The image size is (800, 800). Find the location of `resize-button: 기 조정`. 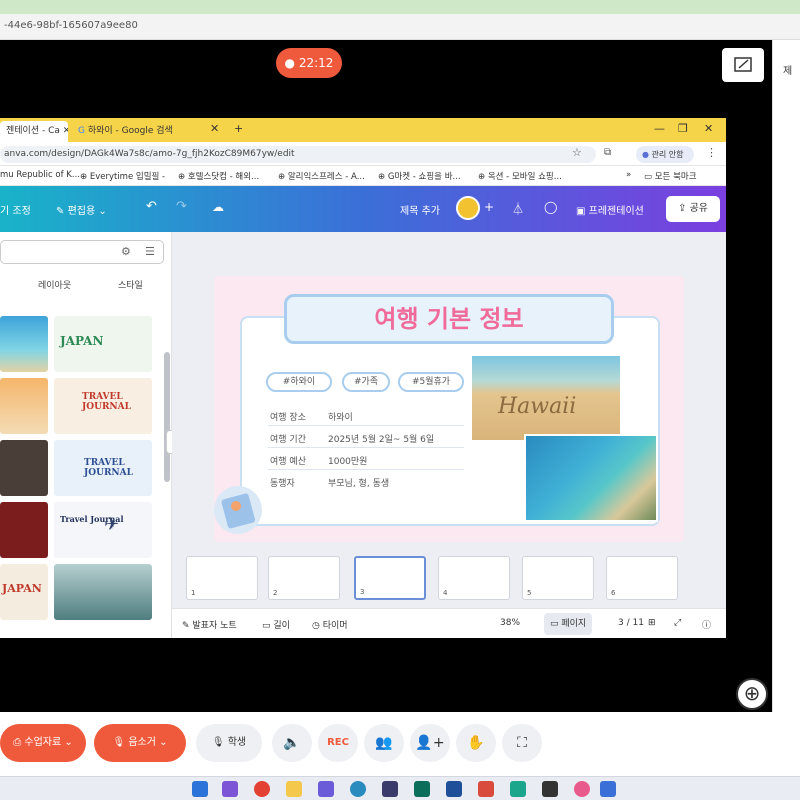

resize-button: 기 조정 is located at coordinates (15, 209).